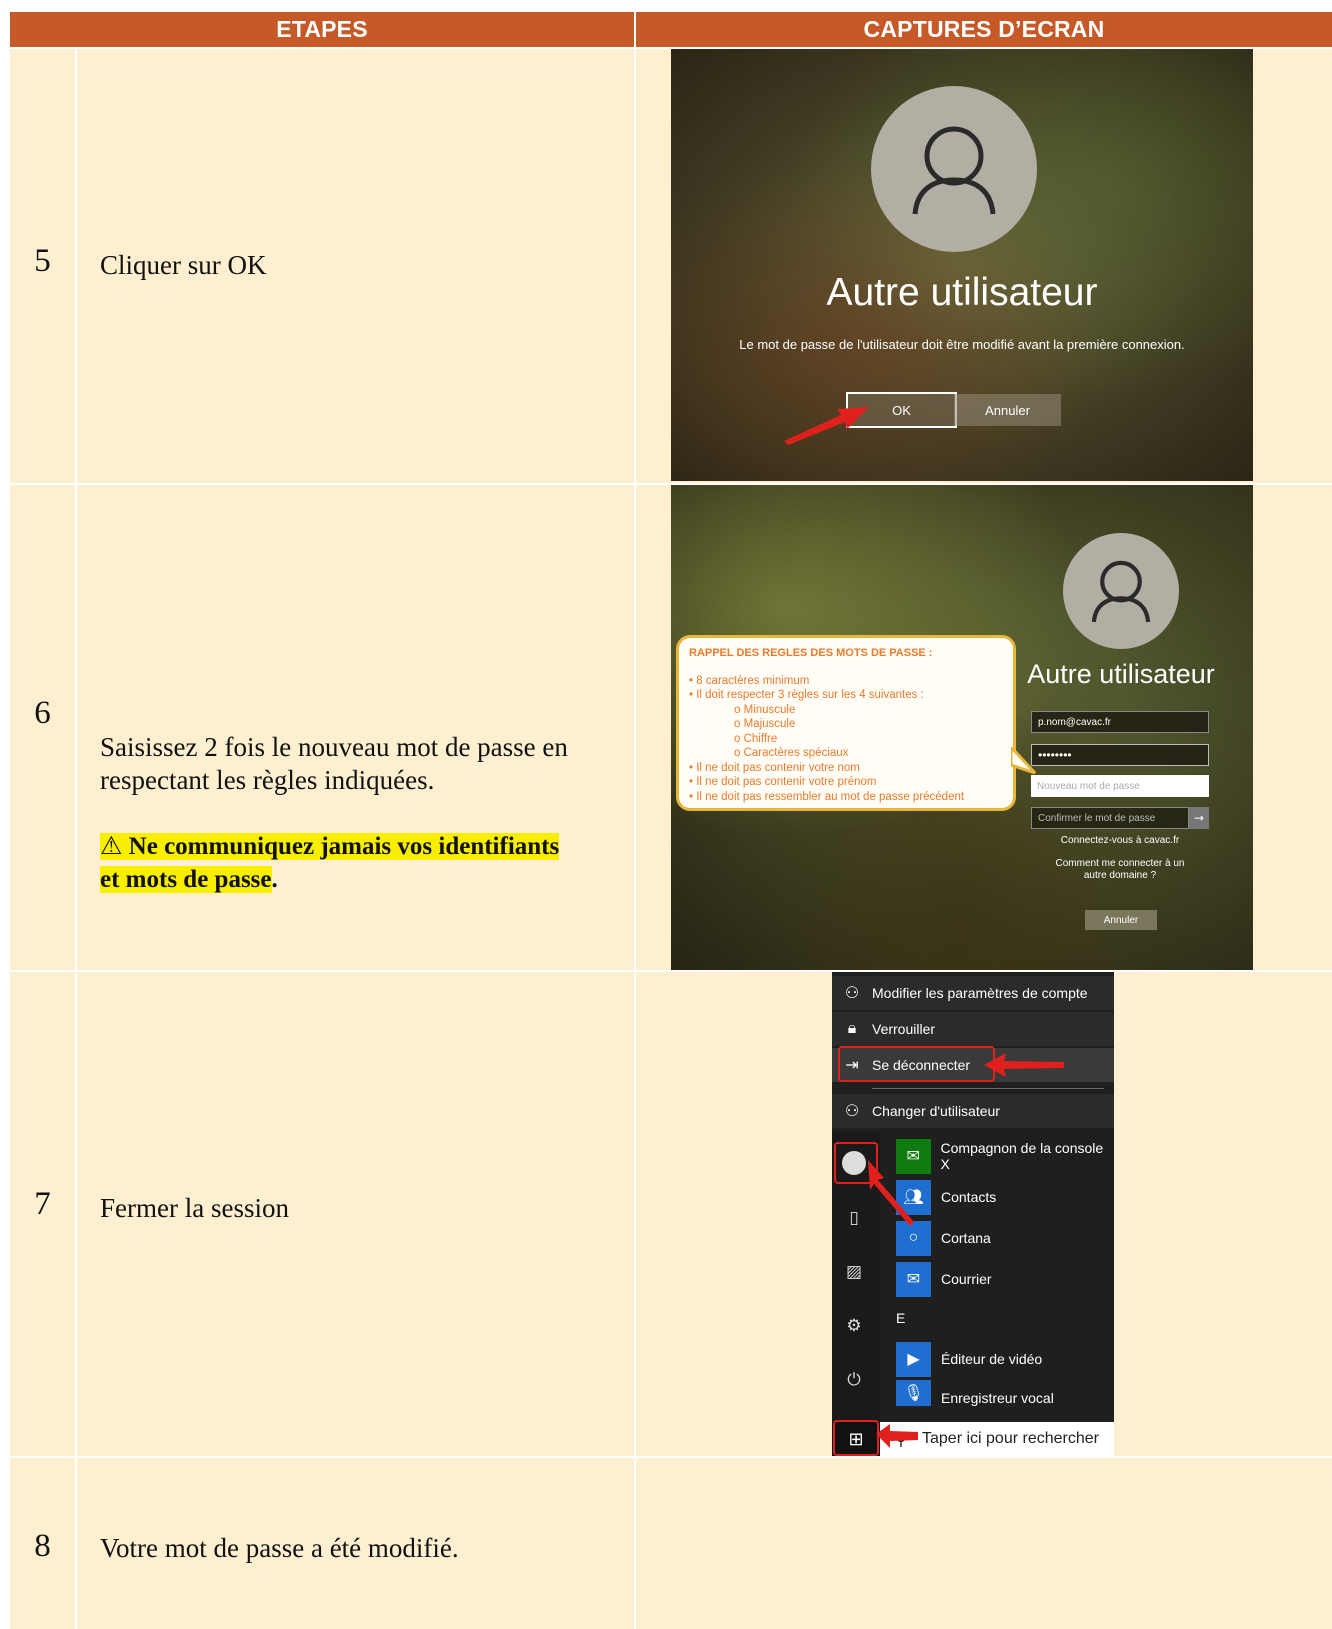 The image size is (1332, 1629). Describe the element at coordinates (997, 1398) in the screenshot. I see `app-label: Enregistreur vocal` at that location.